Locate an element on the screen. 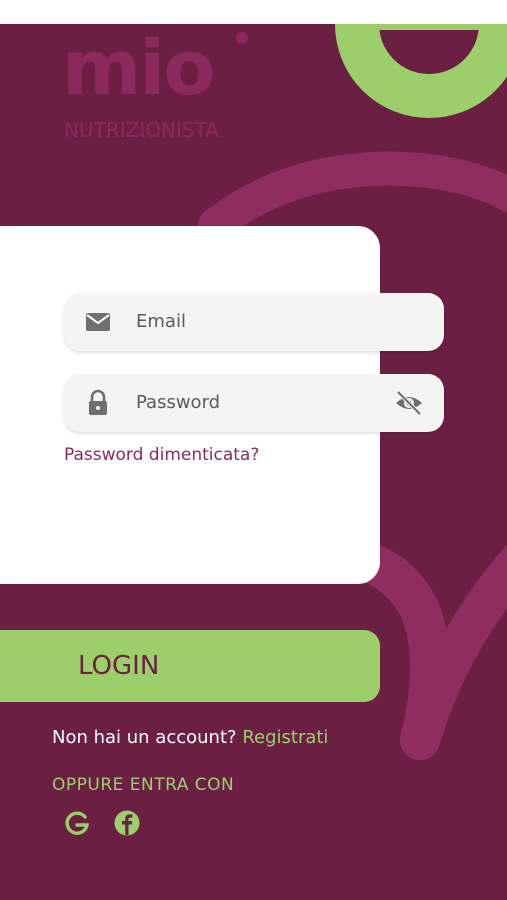 The width and height of the screenshot is (507, 900). login-button: LOGIN is located at coordinates (190, 666).